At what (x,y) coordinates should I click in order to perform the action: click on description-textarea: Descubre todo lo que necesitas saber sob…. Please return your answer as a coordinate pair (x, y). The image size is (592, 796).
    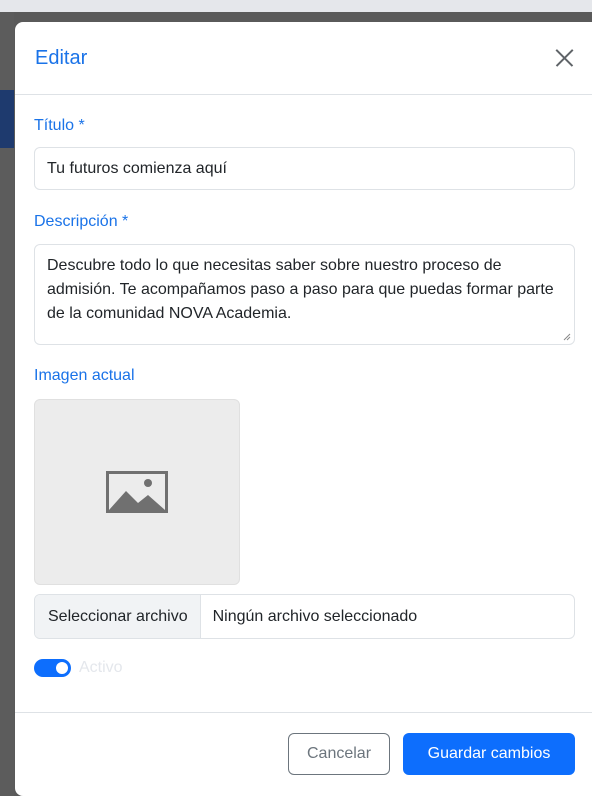
    Looking at the image, I should click on (304, 294).